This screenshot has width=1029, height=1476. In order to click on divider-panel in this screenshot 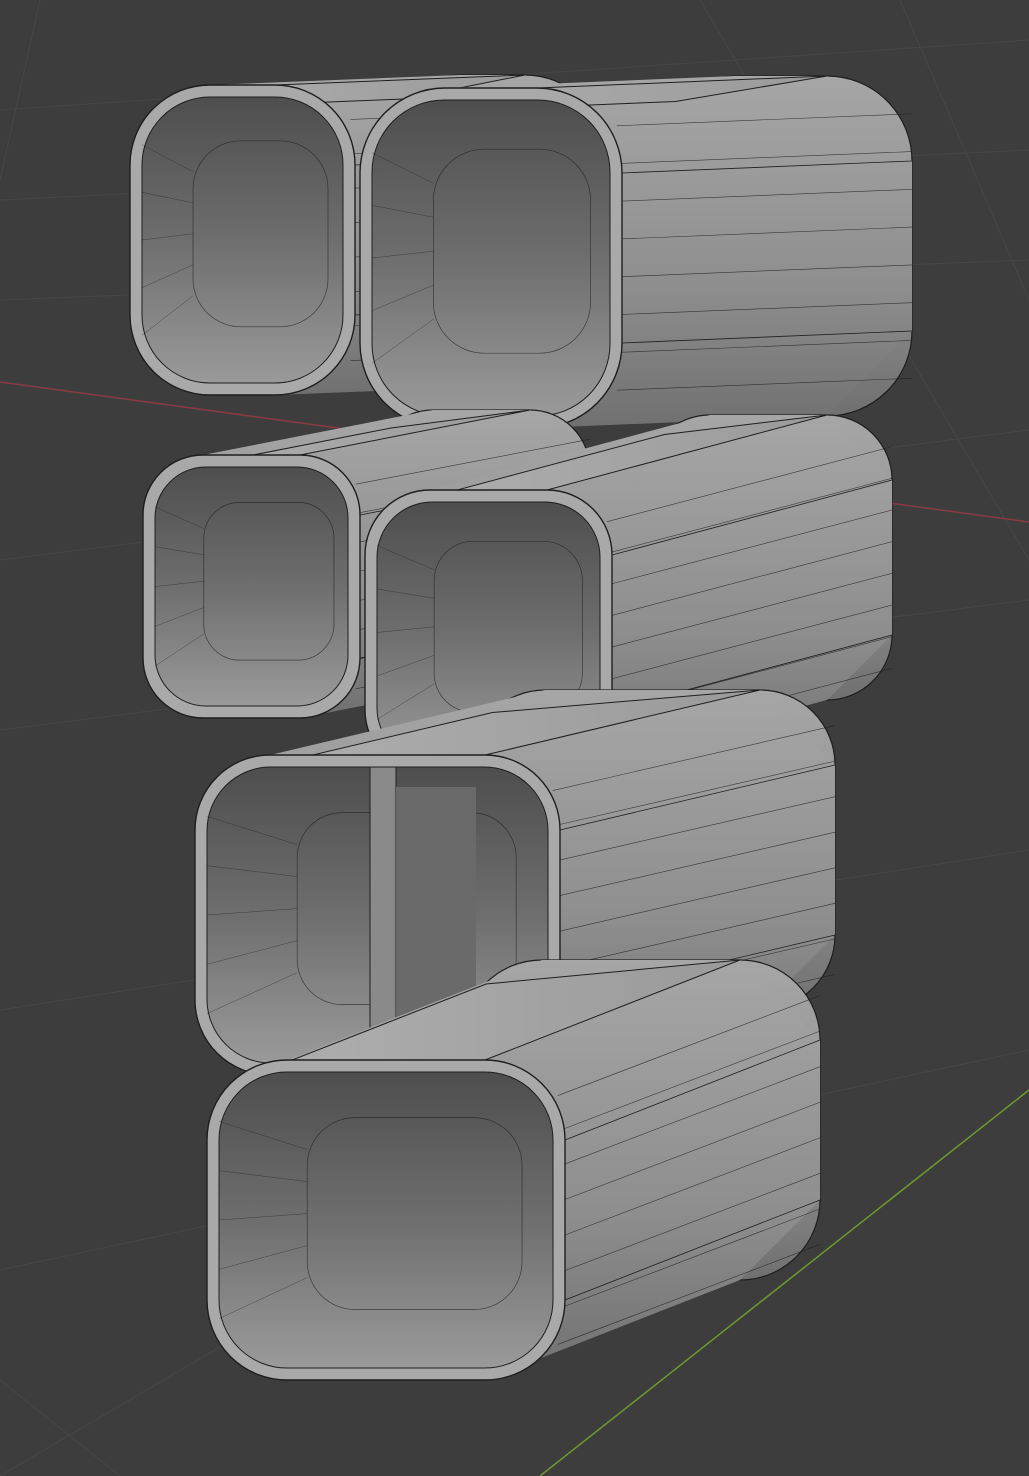, I will do `click(383, 915)`.